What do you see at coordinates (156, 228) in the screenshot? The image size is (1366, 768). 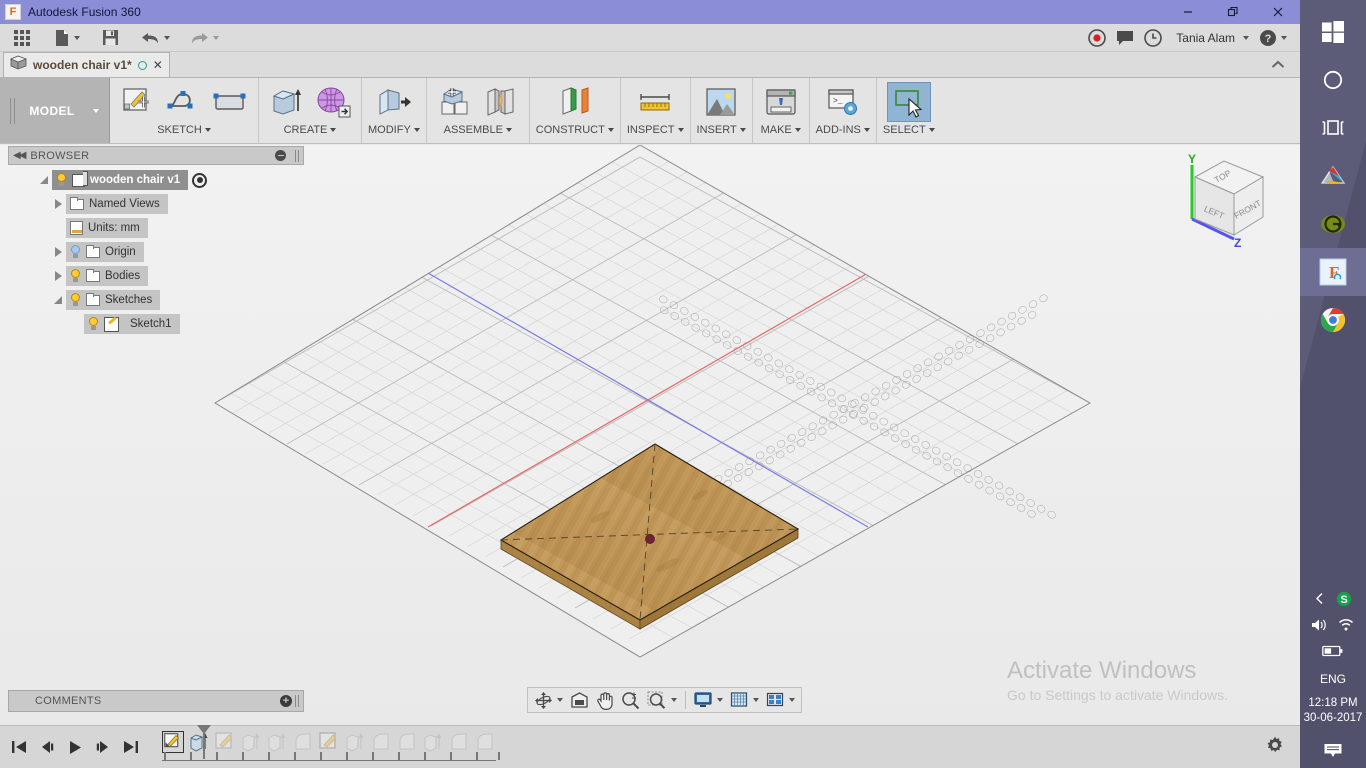 I see `tree-row-units: Units: mm` at bounding box center [156, 228].